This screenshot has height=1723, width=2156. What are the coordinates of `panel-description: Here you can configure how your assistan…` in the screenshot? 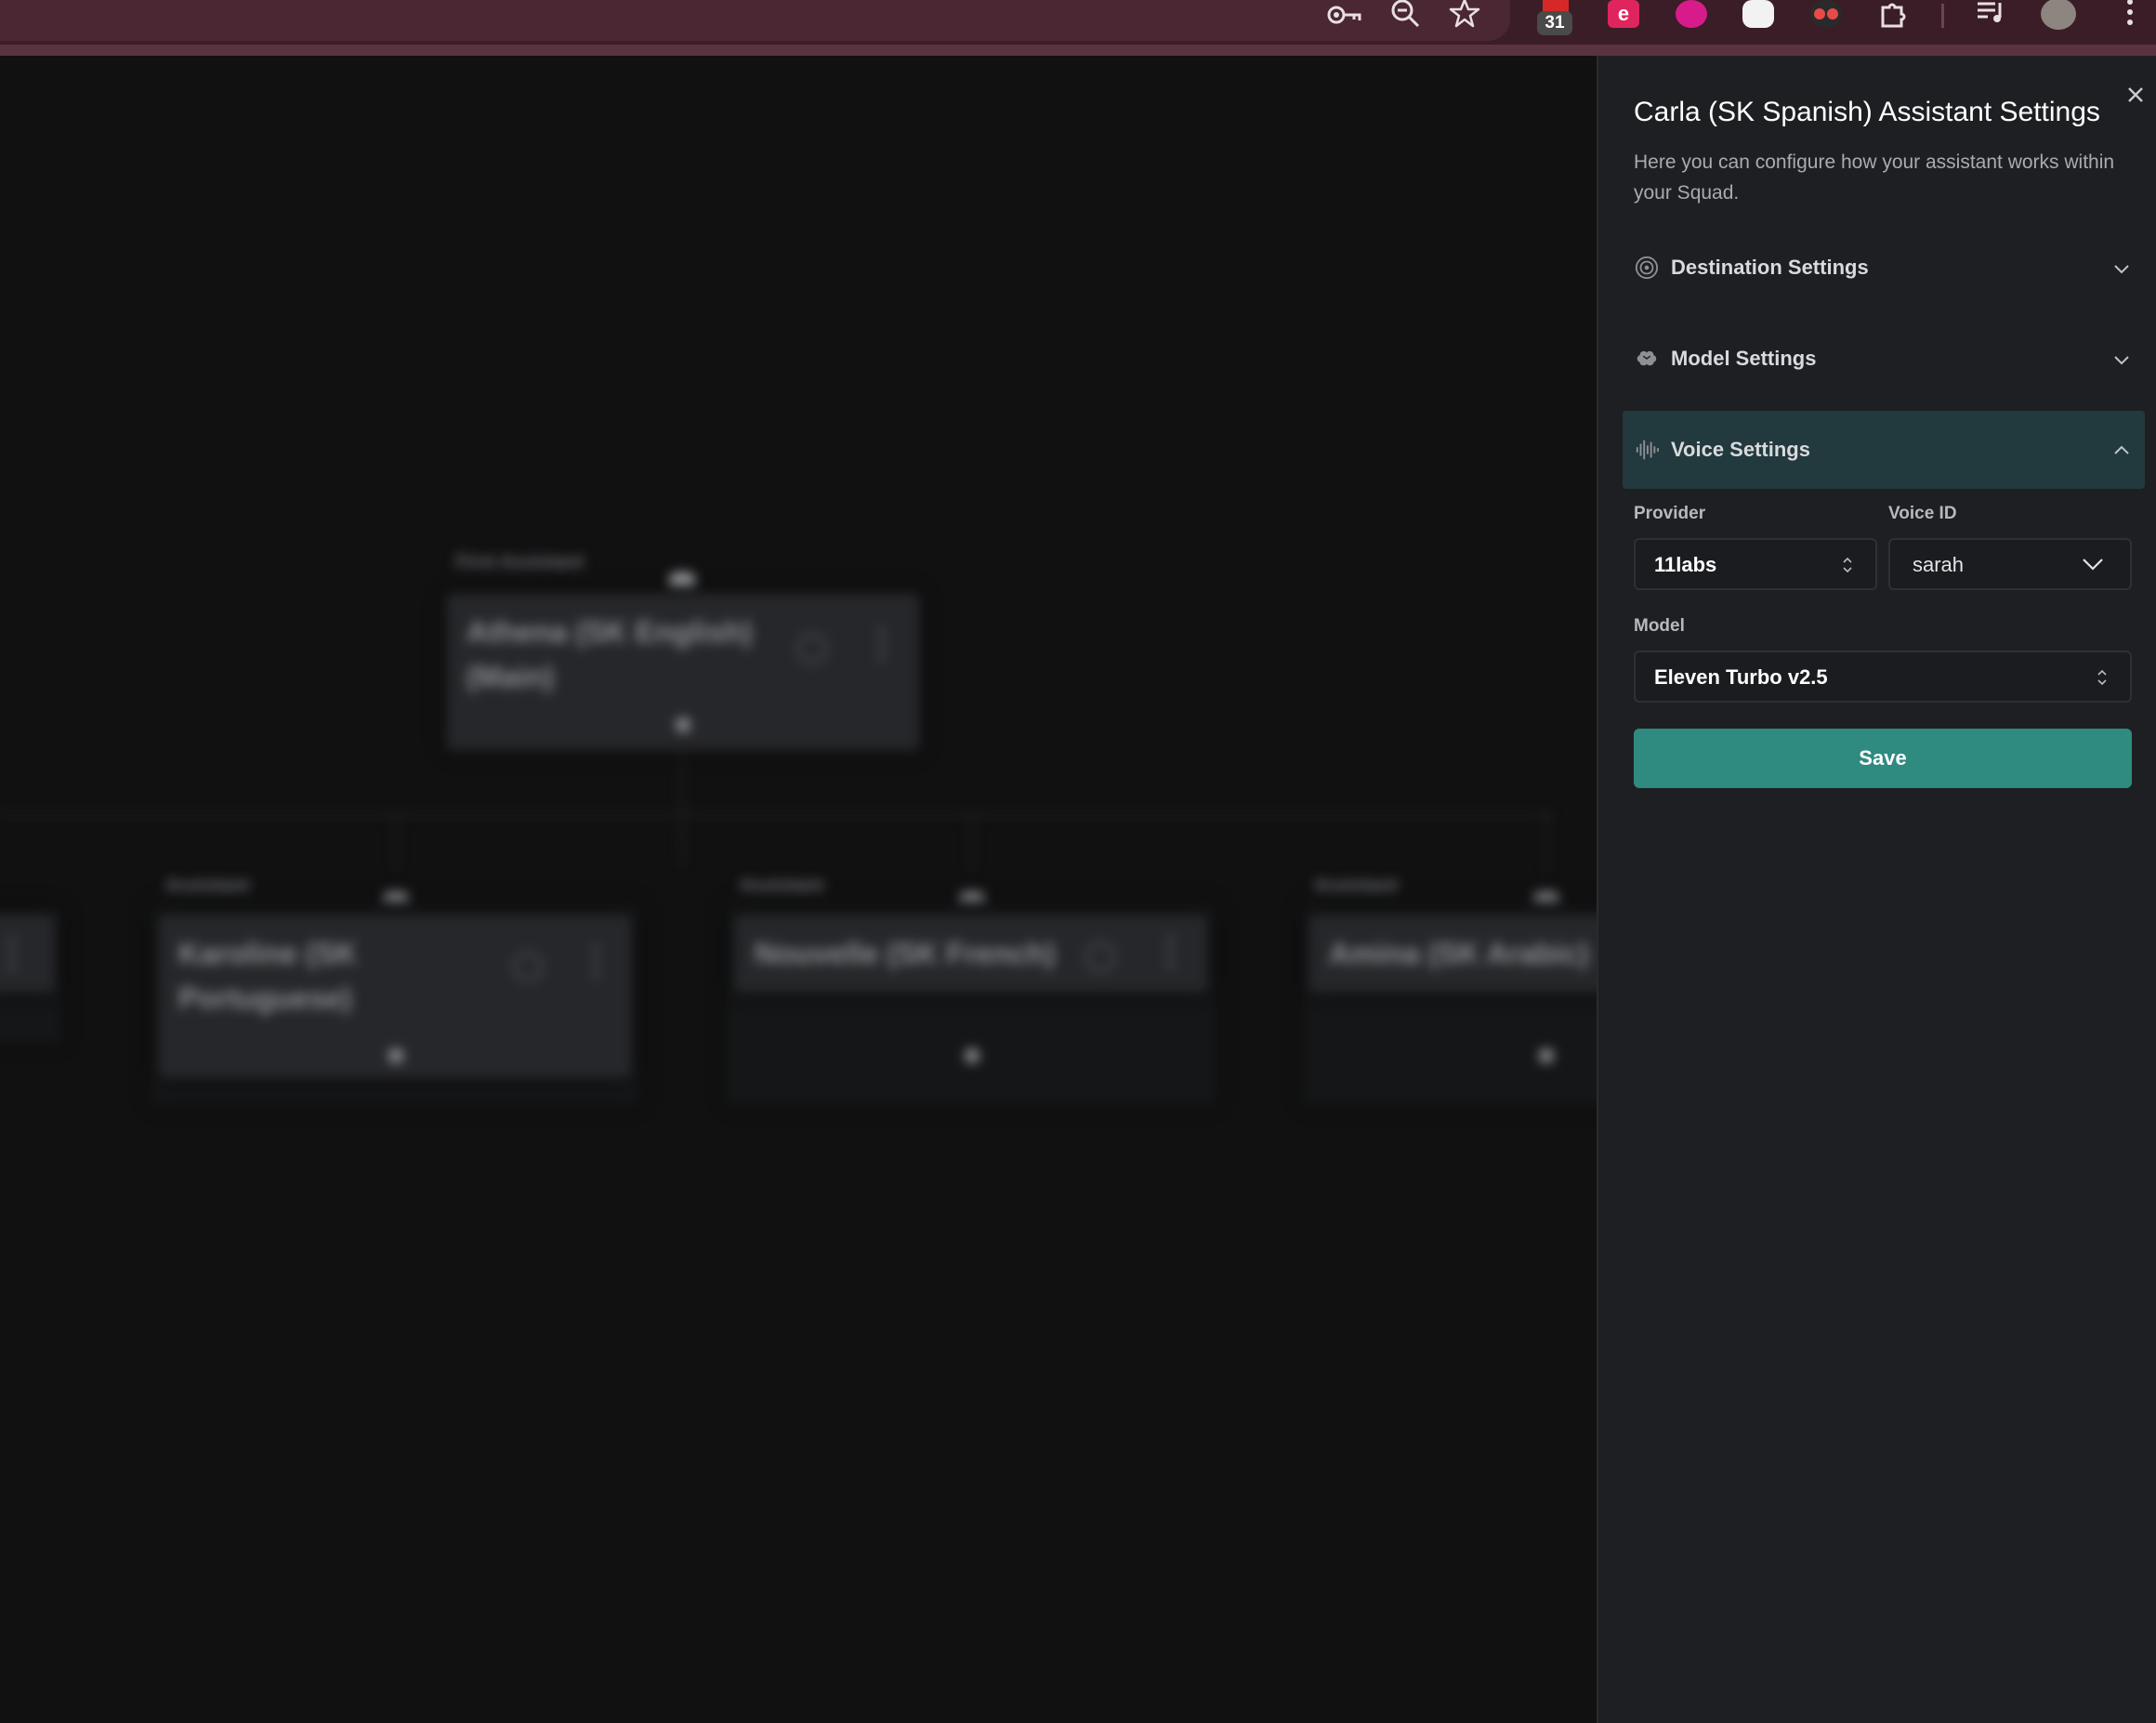 It's located at (1875, 177).